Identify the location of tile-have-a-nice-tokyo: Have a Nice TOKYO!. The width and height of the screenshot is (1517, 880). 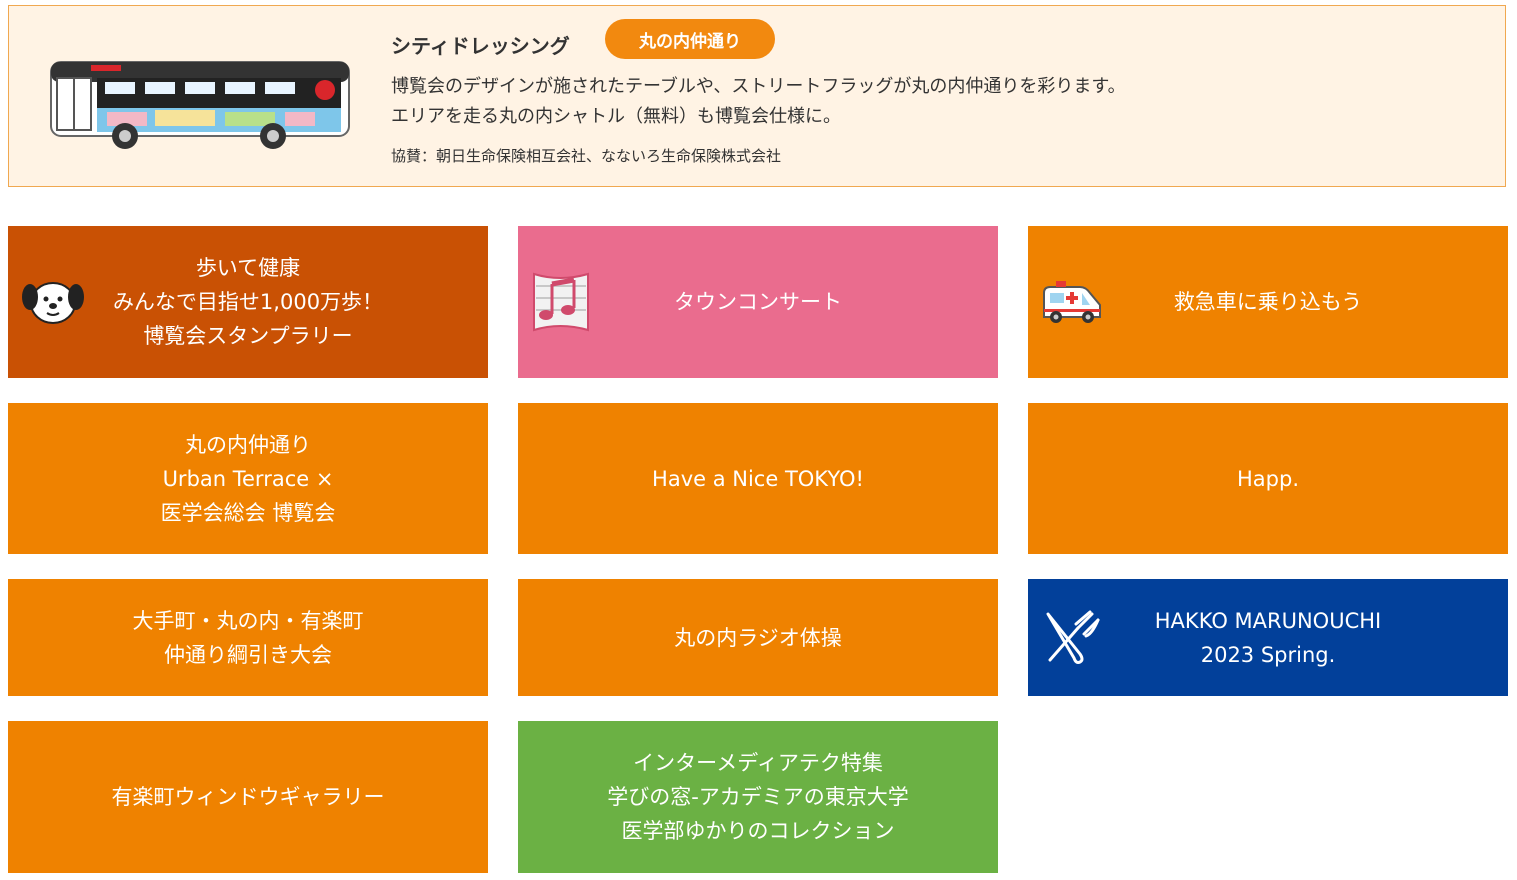
(758, 478).